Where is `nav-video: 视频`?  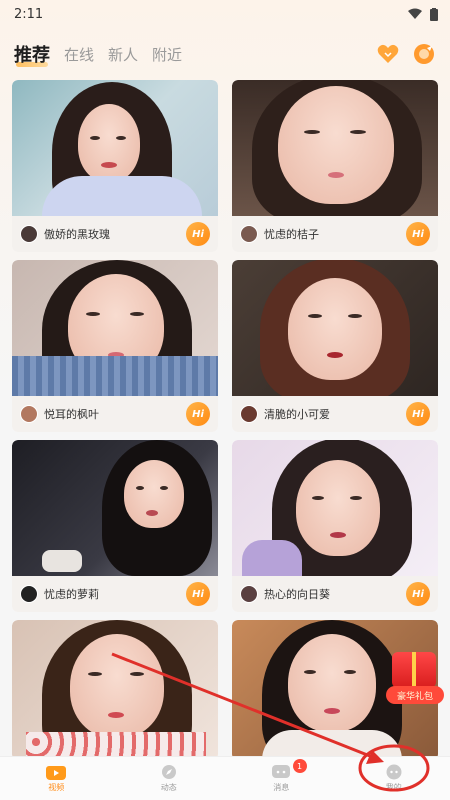 nav-video: 视频 is located at coordinates (56, 778).